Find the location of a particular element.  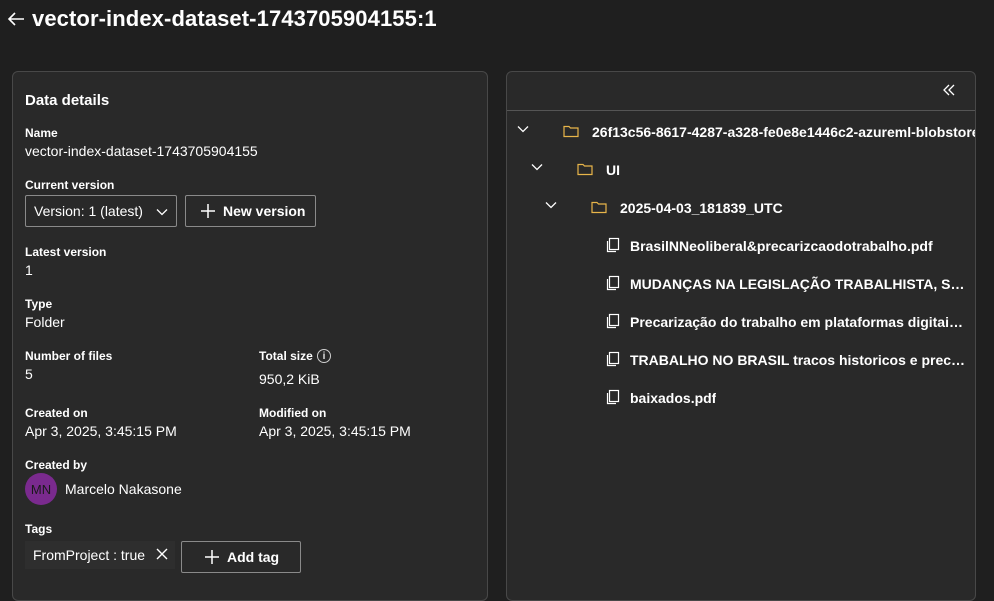

number-of-files-value: 5 is located at coordinates (29, 374).